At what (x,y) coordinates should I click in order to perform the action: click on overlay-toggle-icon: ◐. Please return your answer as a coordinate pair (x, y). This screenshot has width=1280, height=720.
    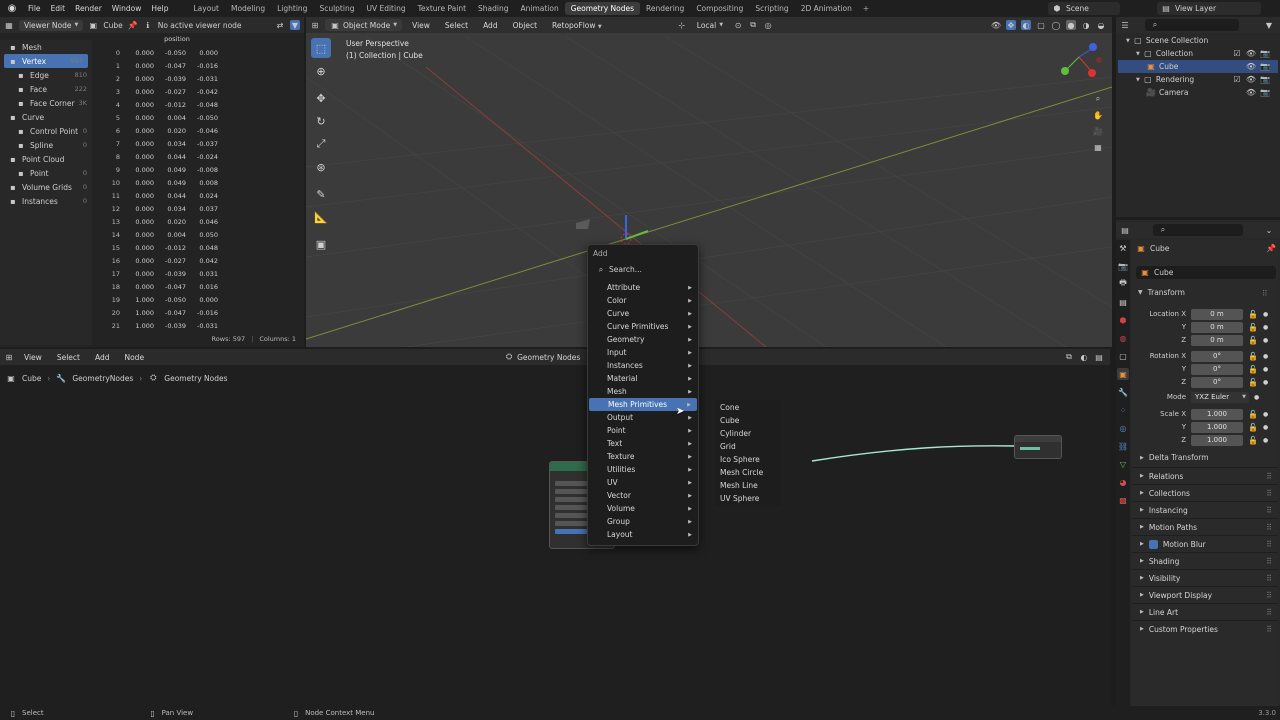
    Looking at the image, I should click on (1026, 25).